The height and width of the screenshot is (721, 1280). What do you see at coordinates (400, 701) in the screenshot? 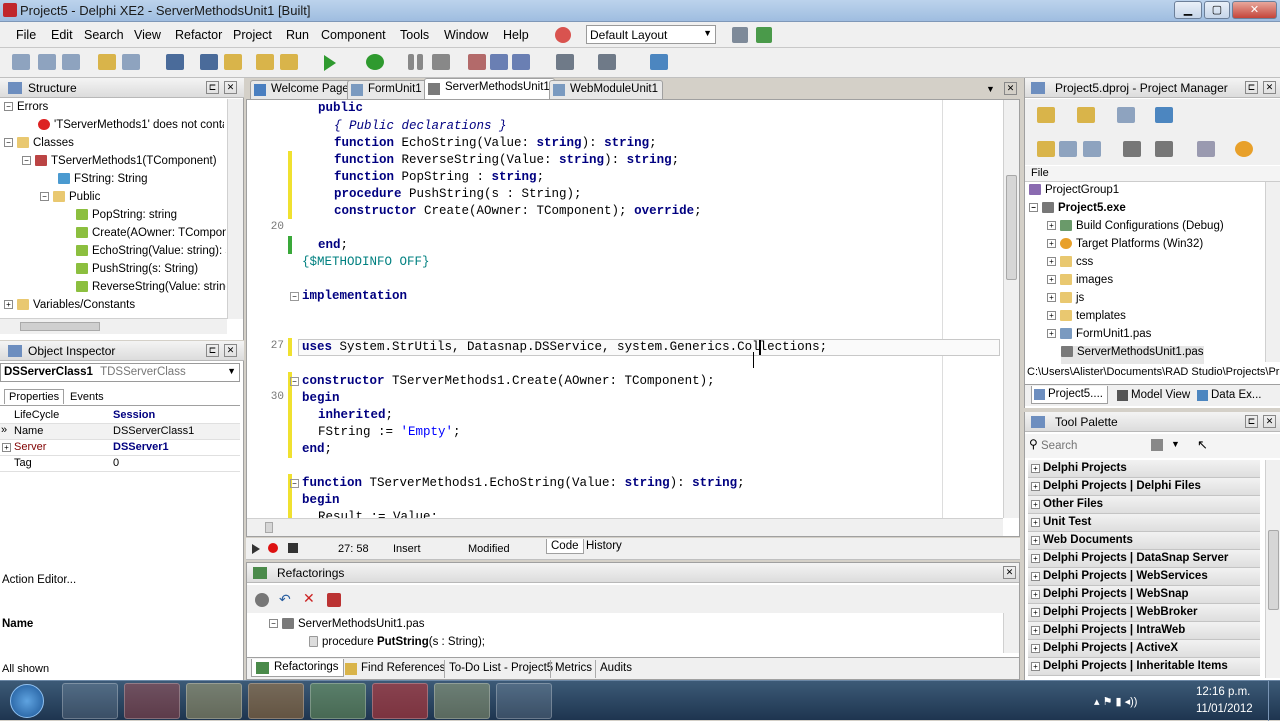
I see `delphi-icon` at bounding box center [400, 701].